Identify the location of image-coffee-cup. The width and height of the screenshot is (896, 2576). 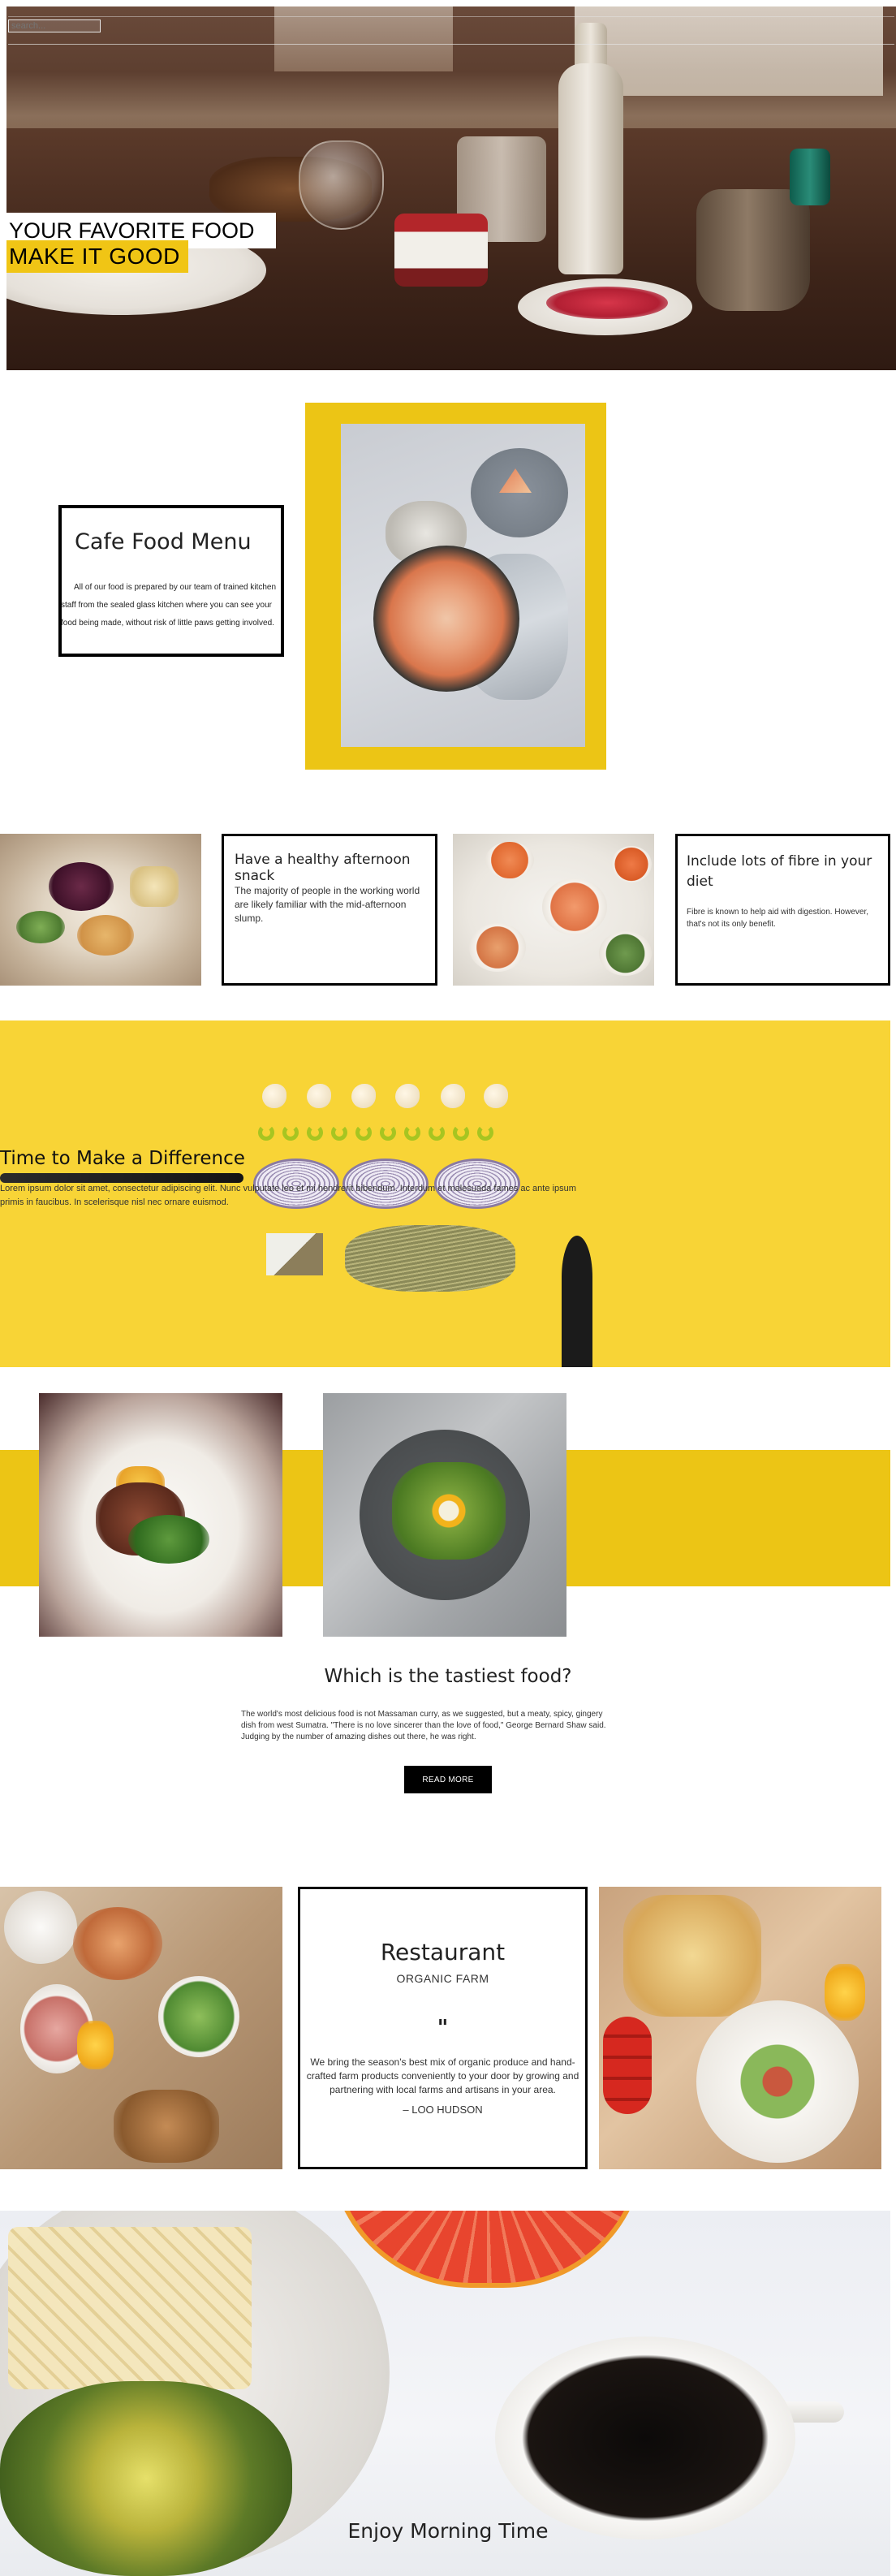
(645, 2438).